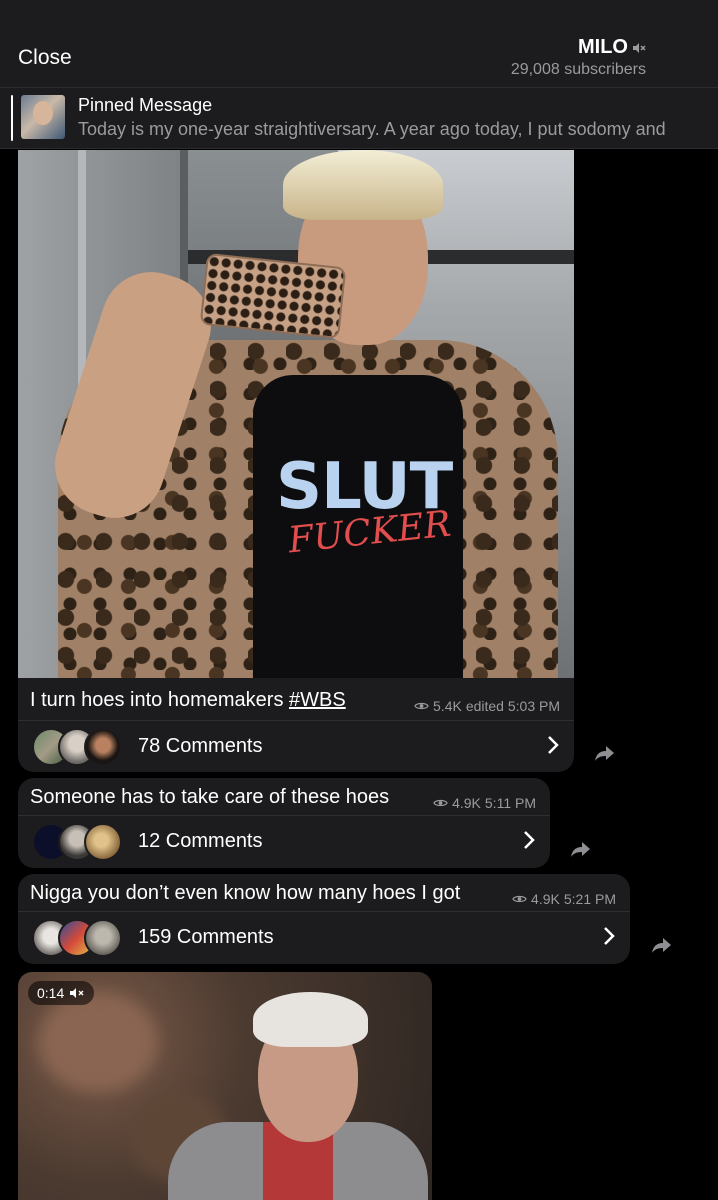 Image resolution: width=718 pixels, height=1200 pixels. I want to click on post-video: 0:14, so click(225, 1086).